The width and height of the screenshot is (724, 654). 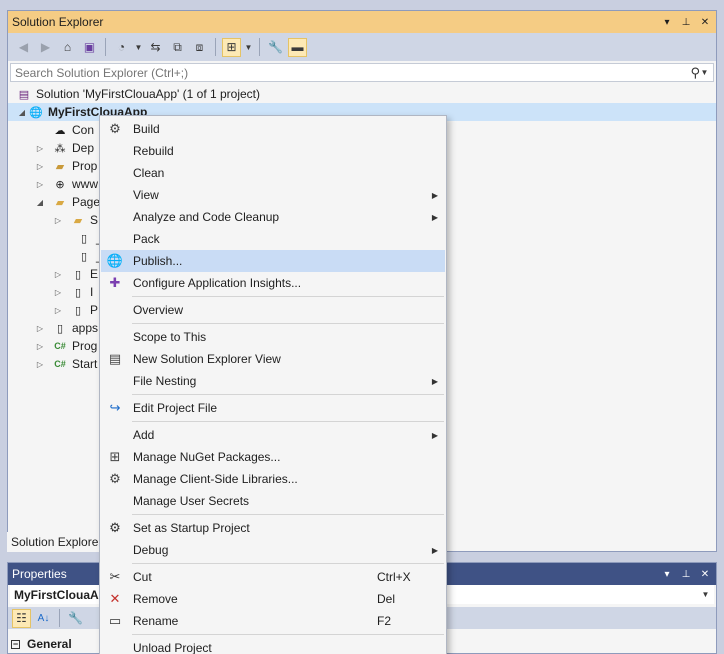 What do you see at coordinates (67, 47) in the screenshot?
I see `home-icon: ⌂` at bounding box center [67, 47].